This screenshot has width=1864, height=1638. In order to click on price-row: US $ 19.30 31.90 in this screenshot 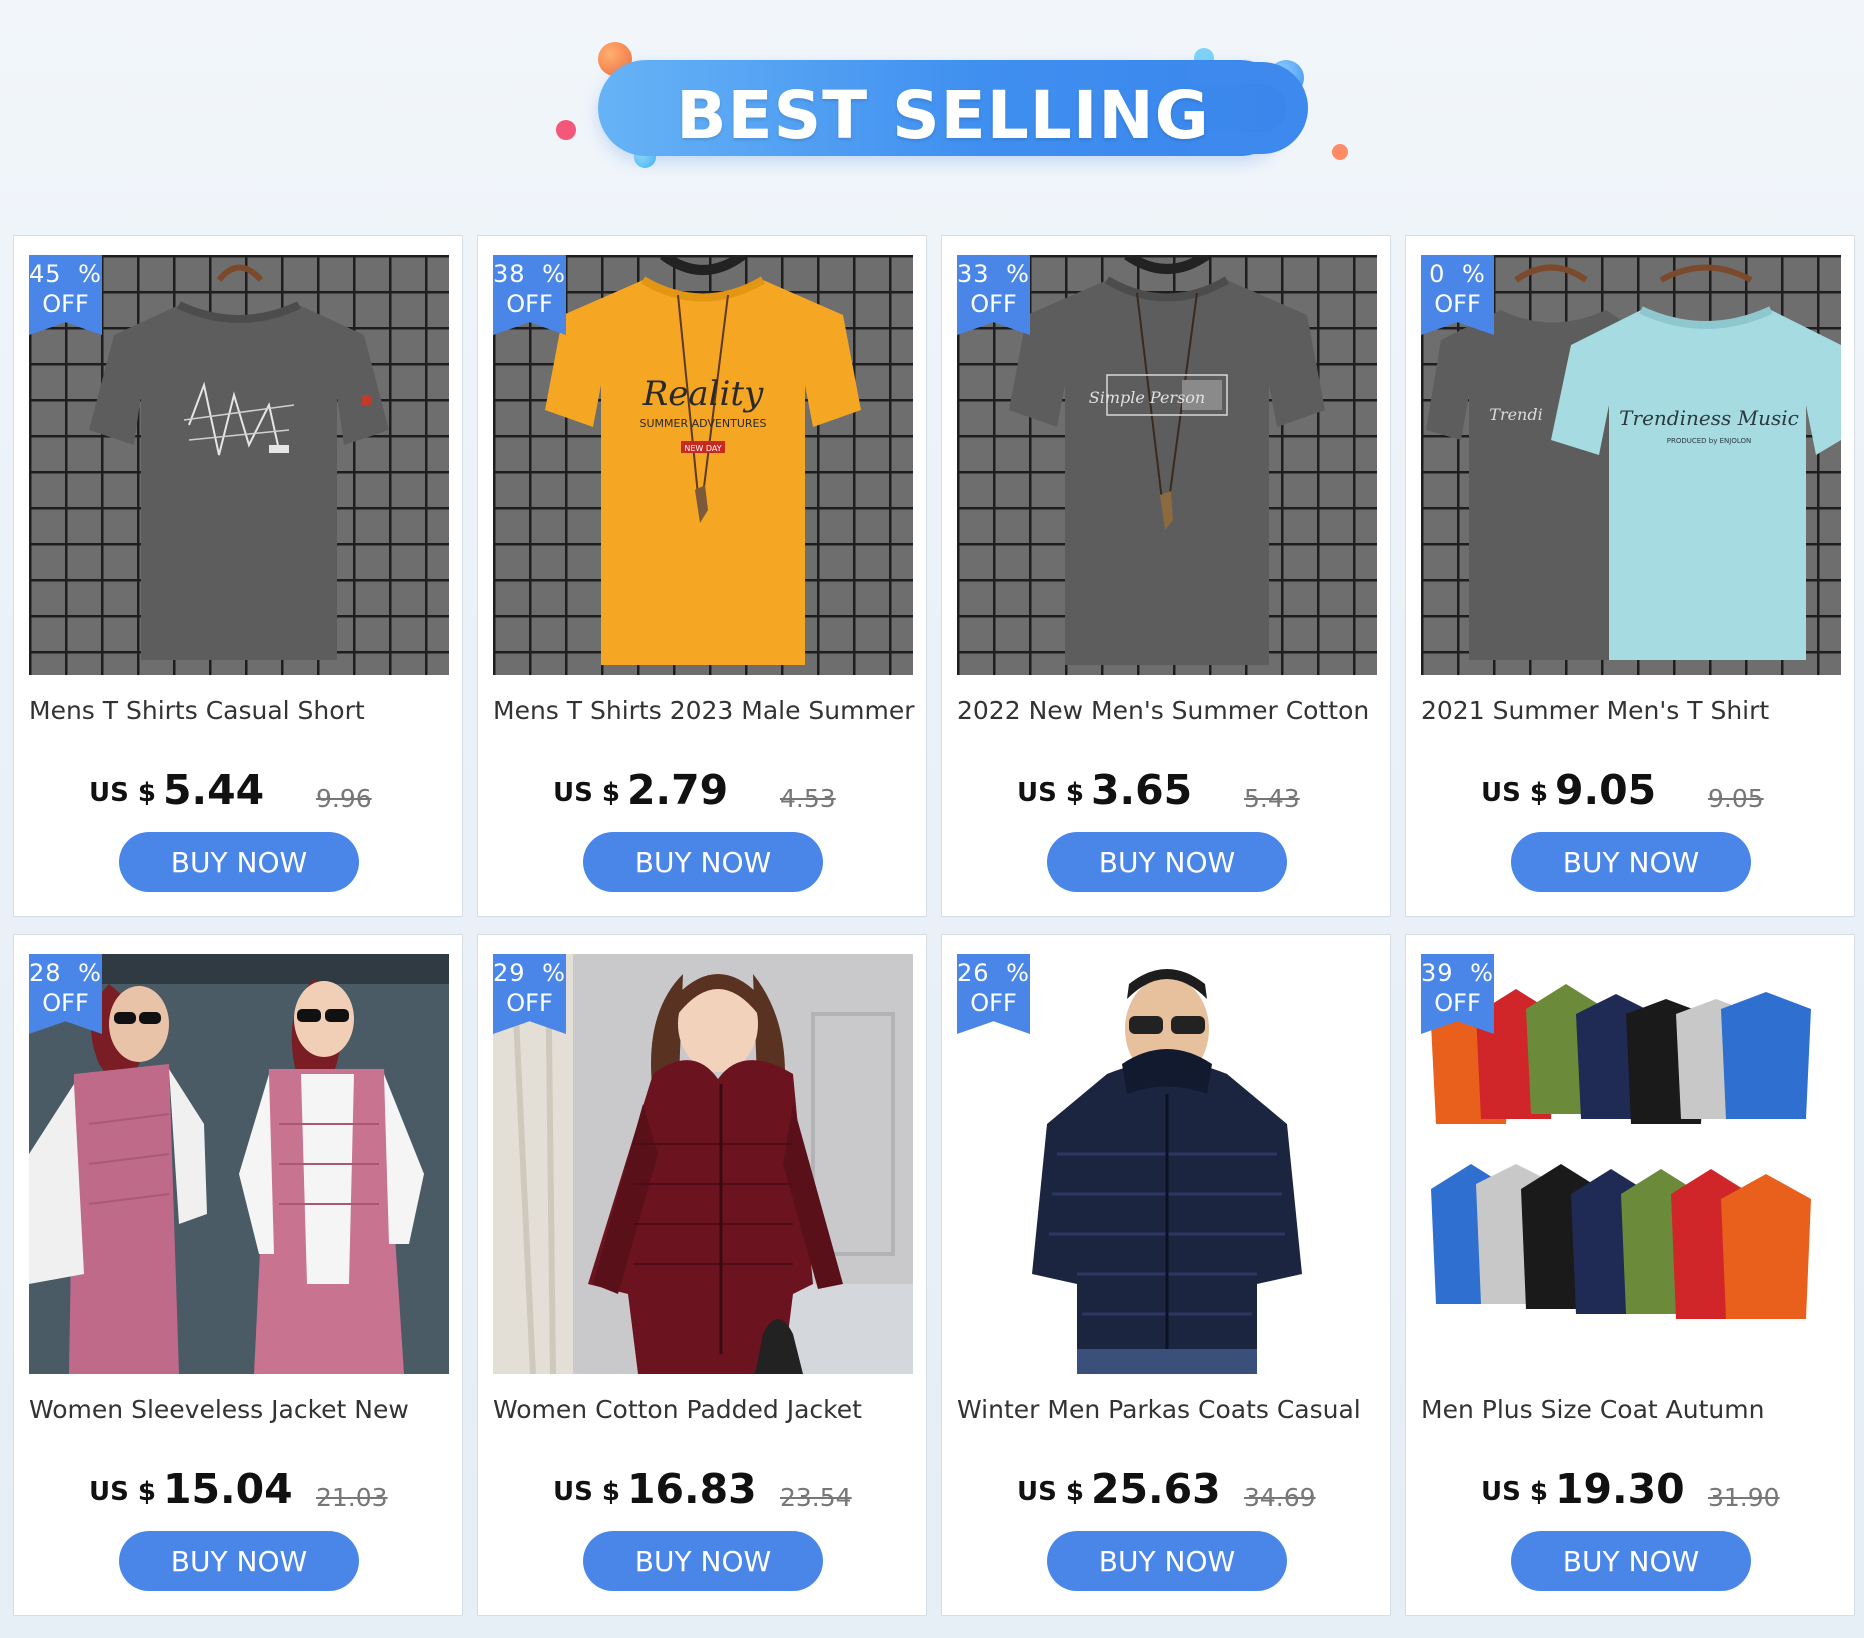, I will do `click(1631, 1490)`.